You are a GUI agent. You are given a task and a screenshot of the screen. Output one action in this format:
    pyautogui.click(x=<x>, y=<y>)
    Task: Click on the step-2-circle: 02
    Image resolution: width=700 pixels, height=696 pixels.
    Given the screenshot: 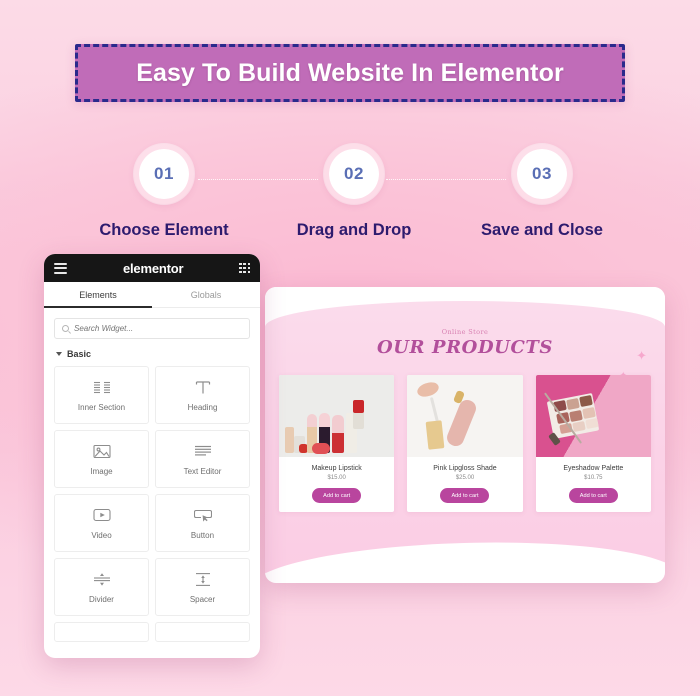 What is the action you would take?
    pyautogui.click(x=354, y=174)
    